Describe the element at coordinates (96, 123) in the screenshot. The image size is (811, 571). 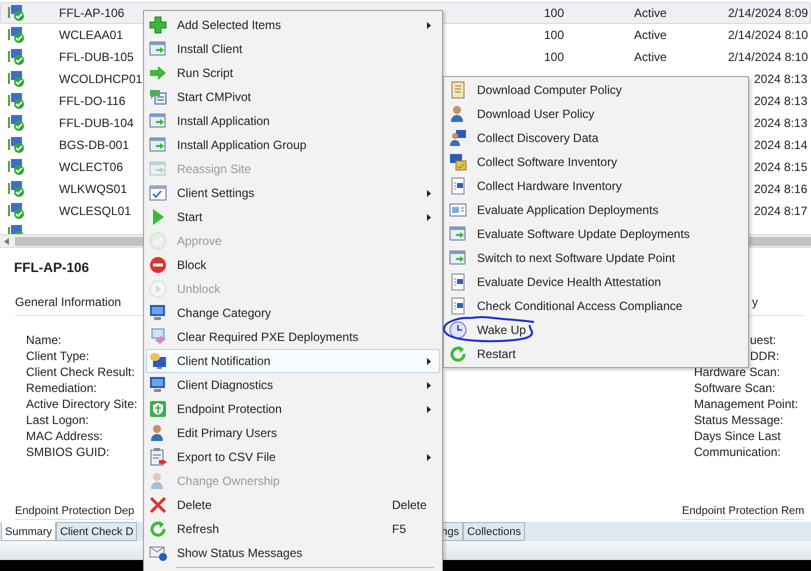
I see `table-cell: FFL-DUB-104` at that location.